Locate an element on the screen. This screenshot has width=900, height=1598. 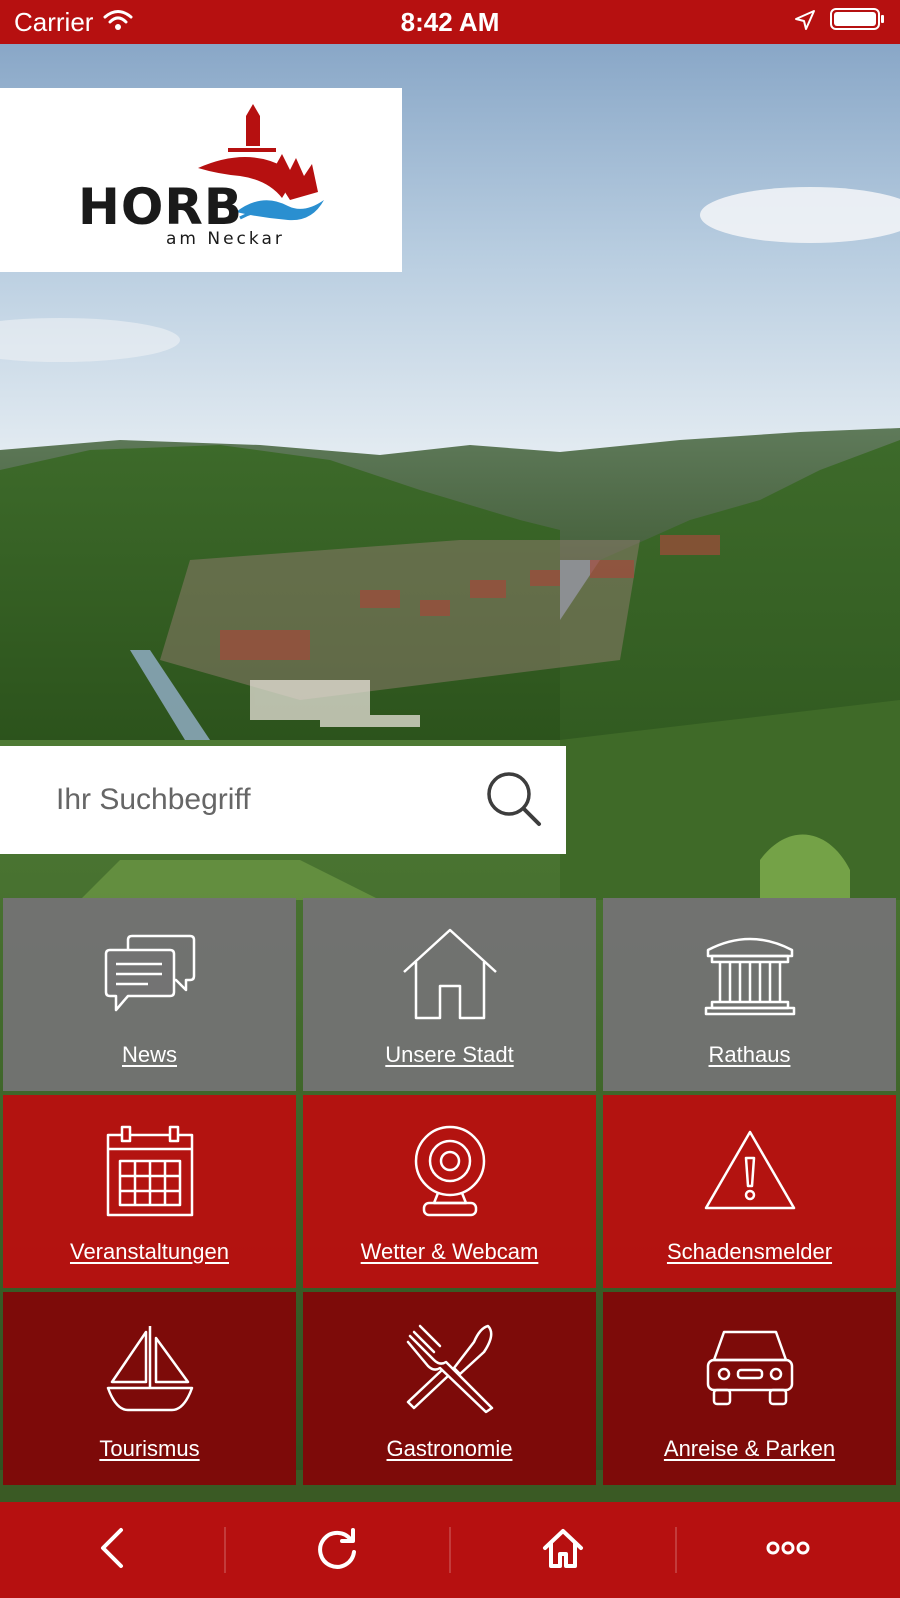
tile-label-news: News is located at coordinates (149, 1054).